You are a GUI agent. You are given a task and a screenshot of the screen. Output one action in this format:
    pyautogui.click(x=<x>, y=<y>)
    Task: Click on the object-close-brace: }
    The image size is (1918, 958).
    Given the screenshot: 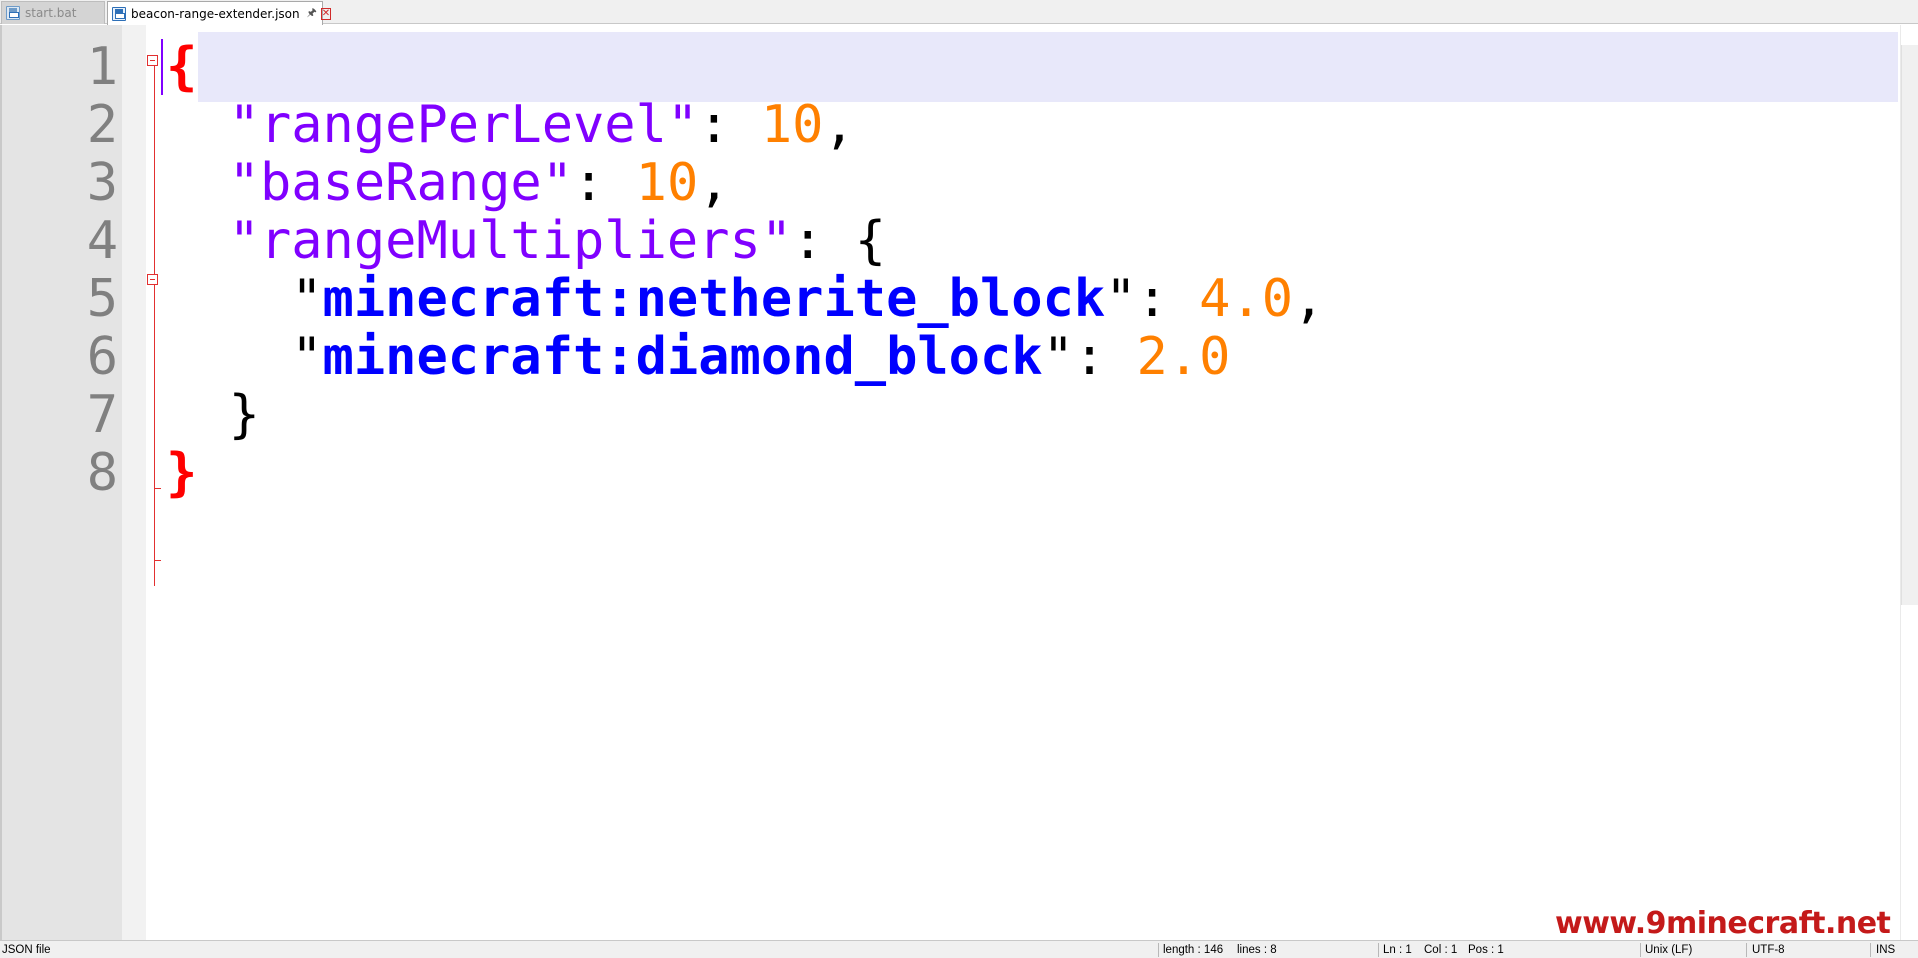 What is the action you would take?
    pyautogui.click(x=244, y=415)
    